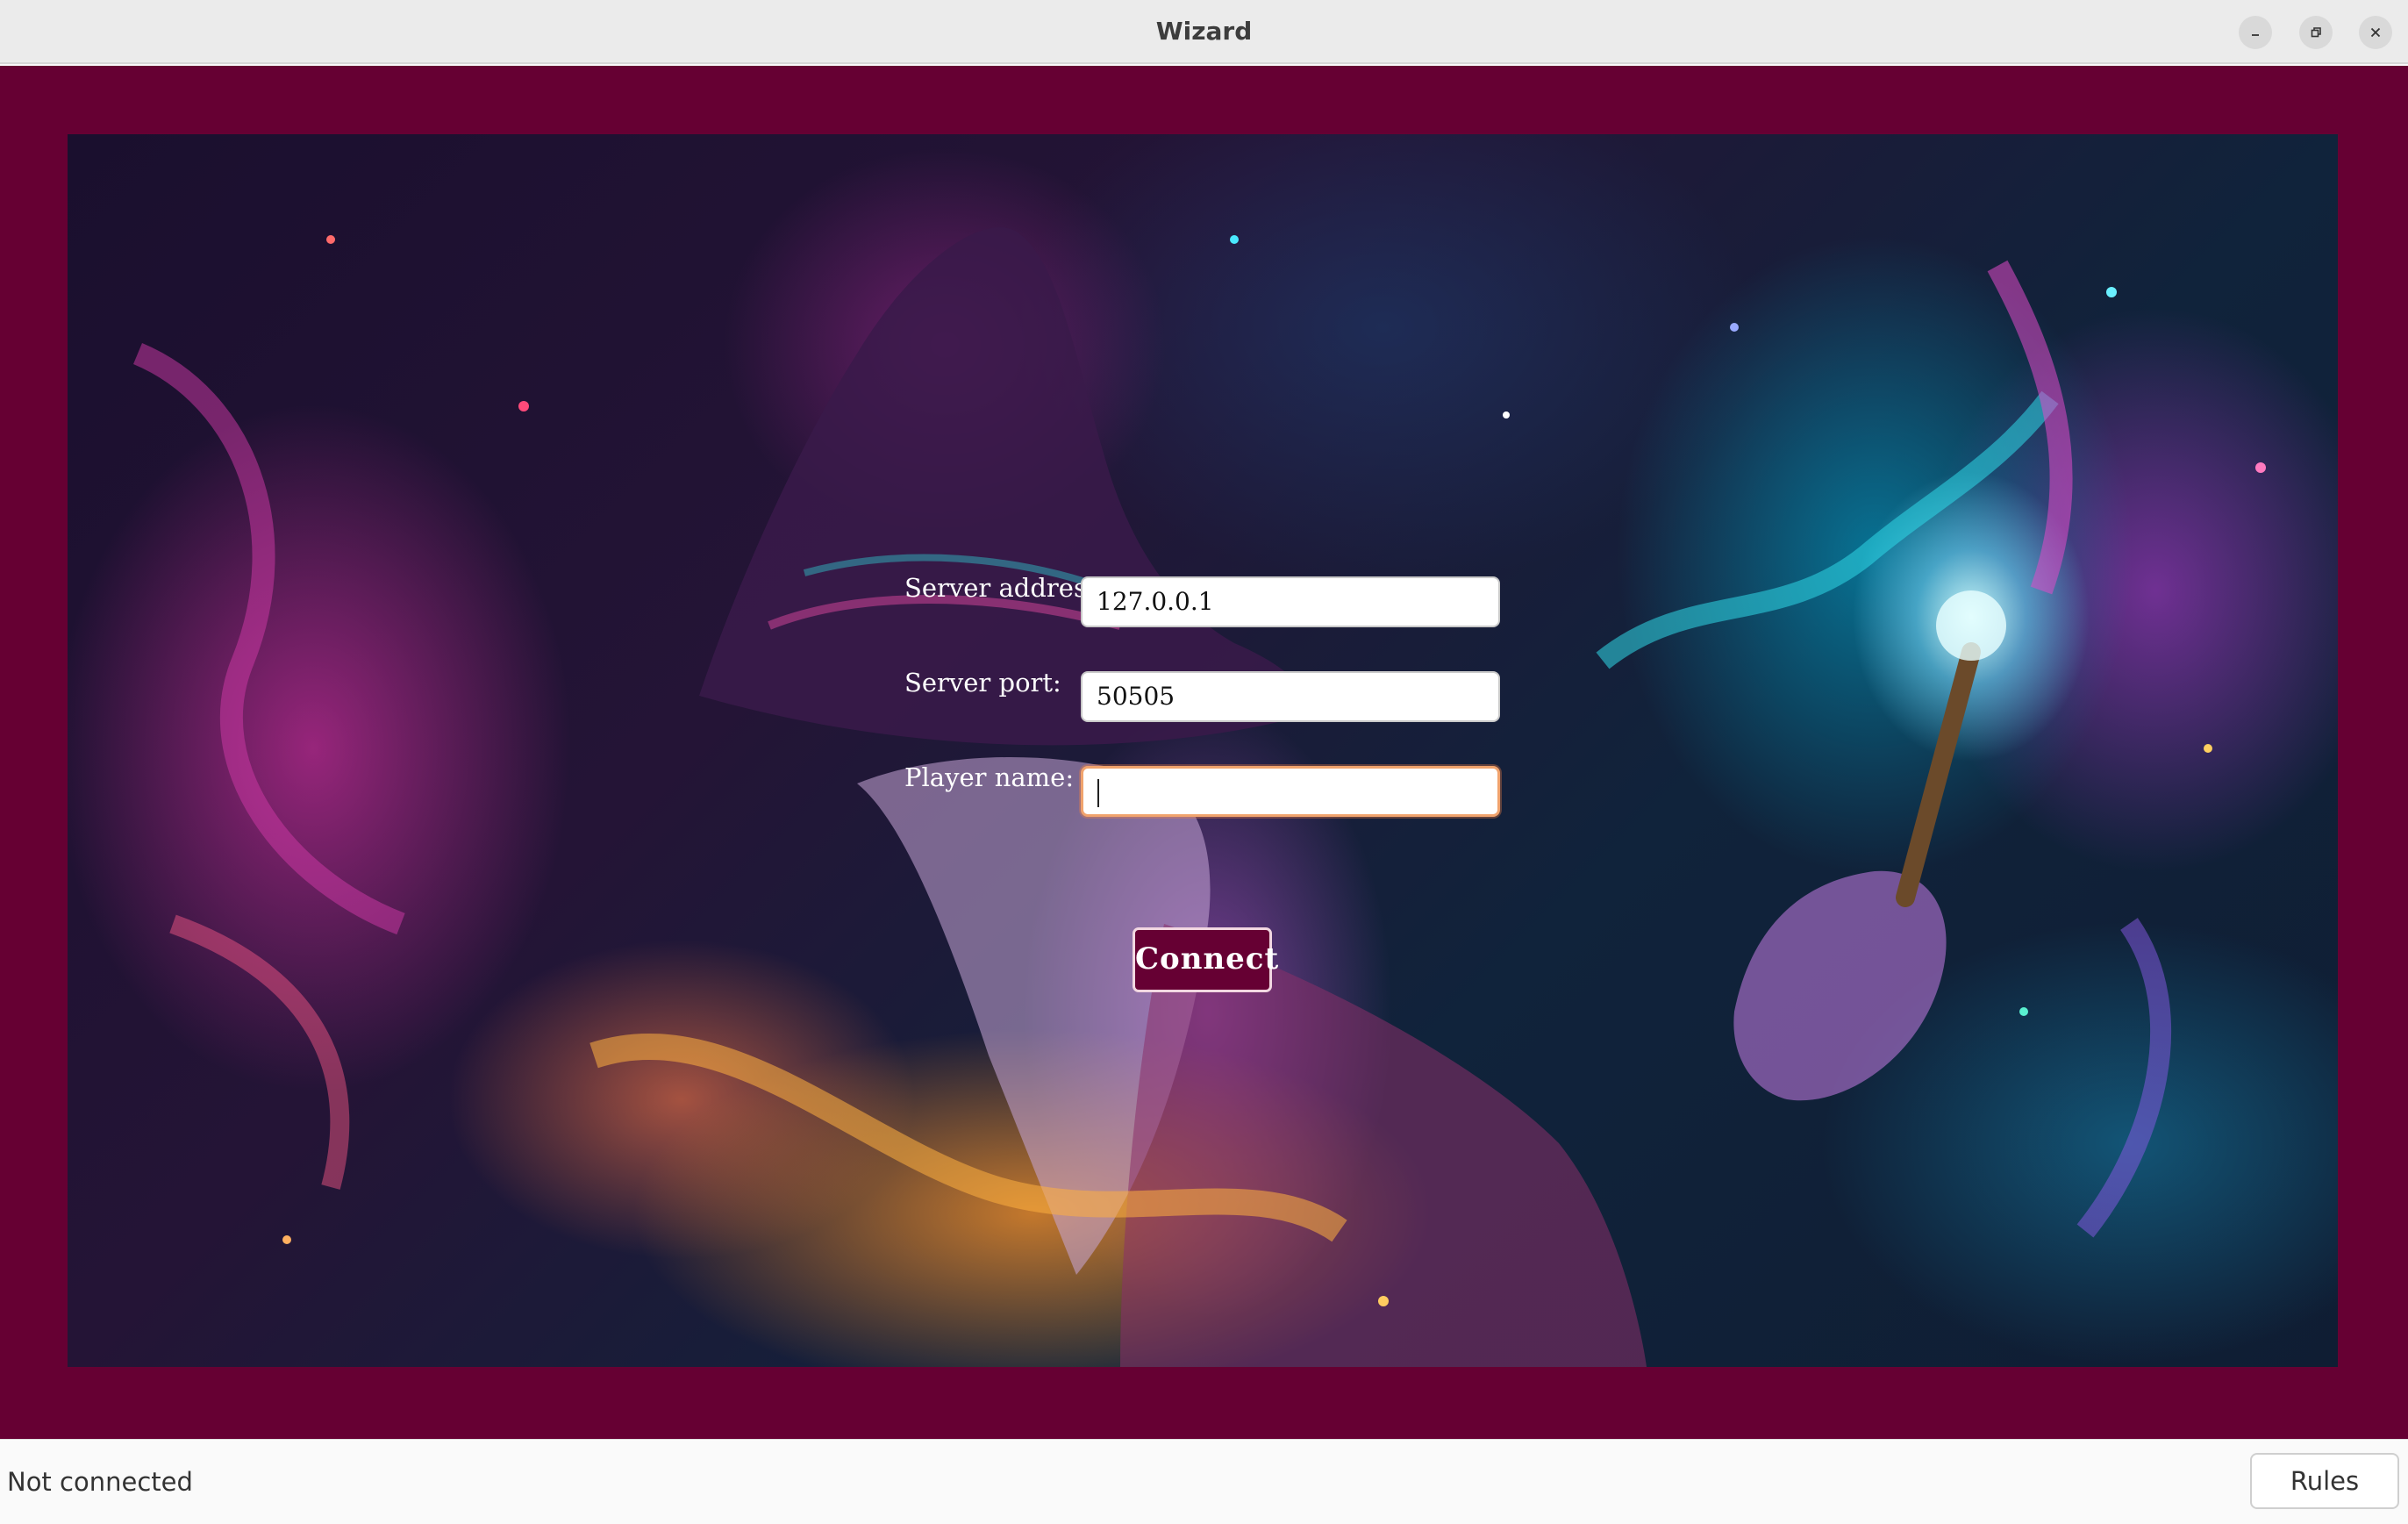  What do you see at coordinates (1290, 791) in the screenshot?
I see `player-name-input` at bounding box center [1290, 791].